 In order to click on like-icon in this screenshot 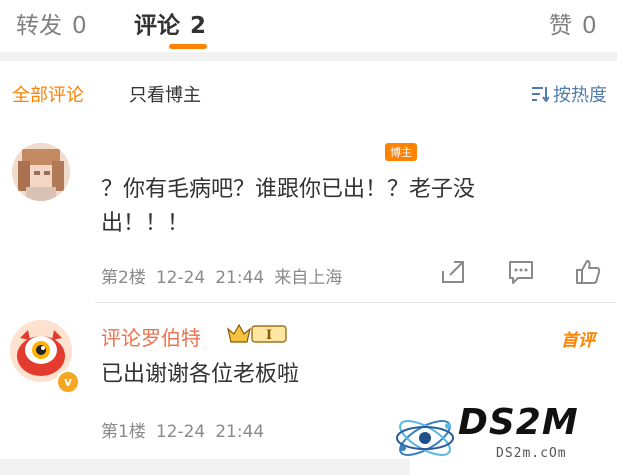, I will do `click(588, 272)`.